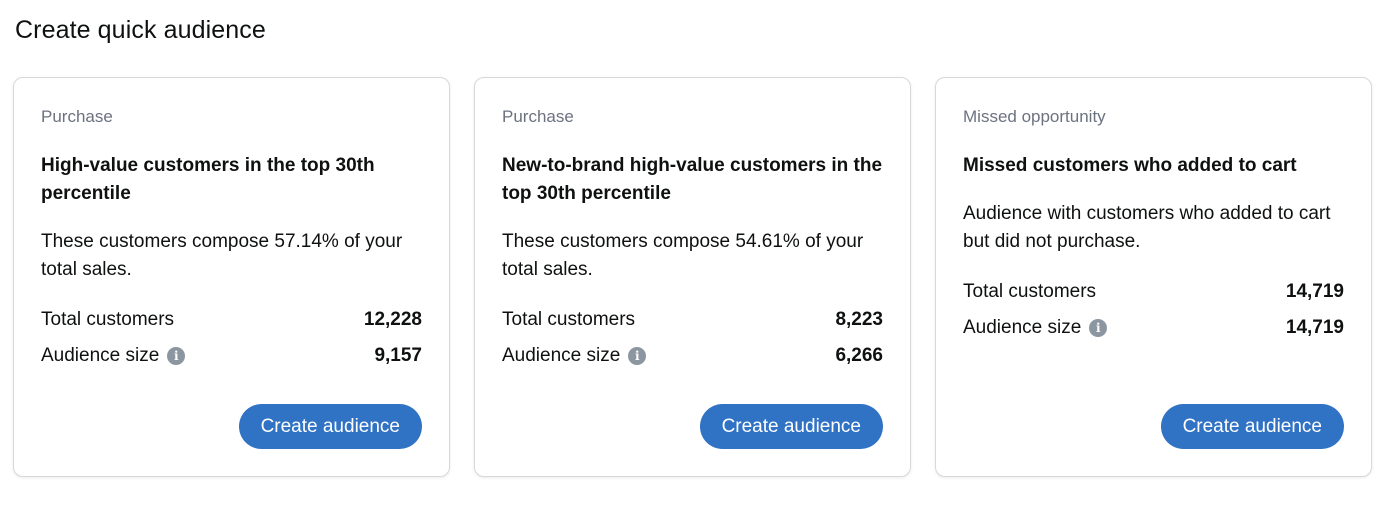  I want to click on stat-row-total-customers: Total customers 14,719, so click(1153, 292).